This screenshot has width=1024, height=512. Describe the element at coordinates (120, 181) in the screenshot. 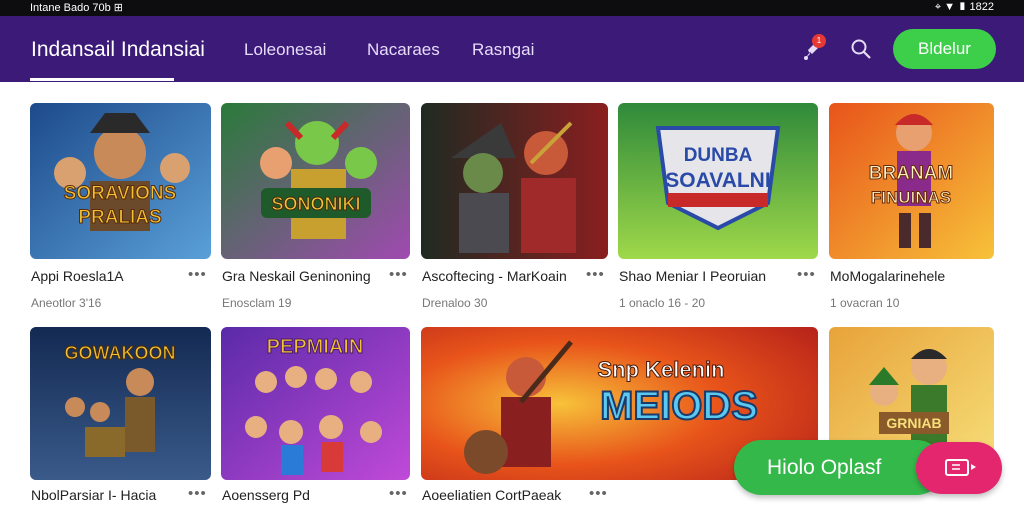

I see `game-thumbnail: SORAVIONS PRALIAS` at that location.